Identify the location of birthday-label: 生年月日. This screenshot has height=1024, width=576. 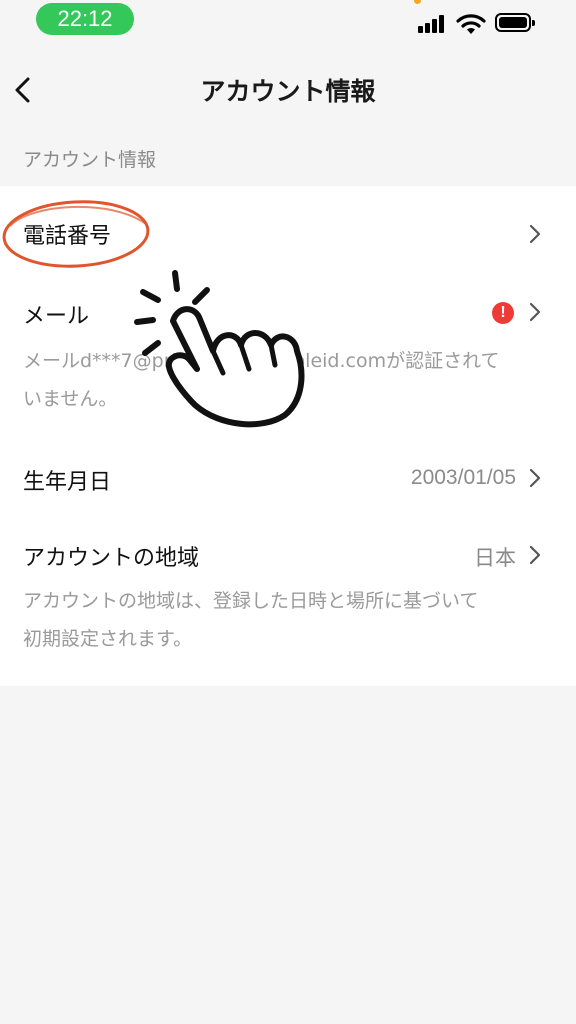
(67, 482).